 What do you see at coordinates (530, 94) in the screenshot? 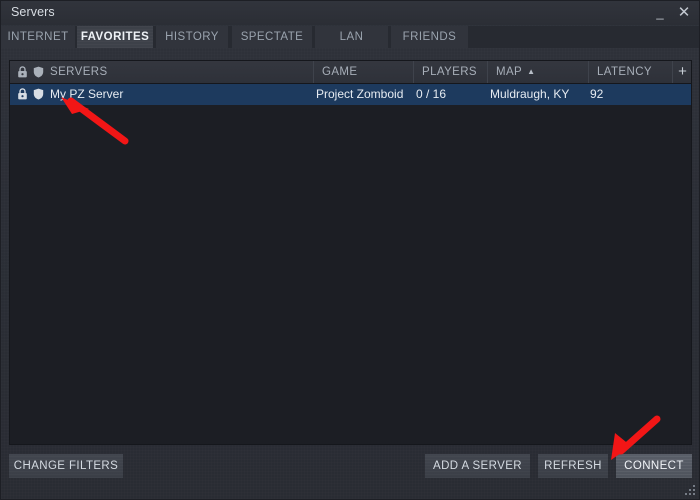
I see `cell-map: Muldraugh, KY` at bounding box center [530, 94].